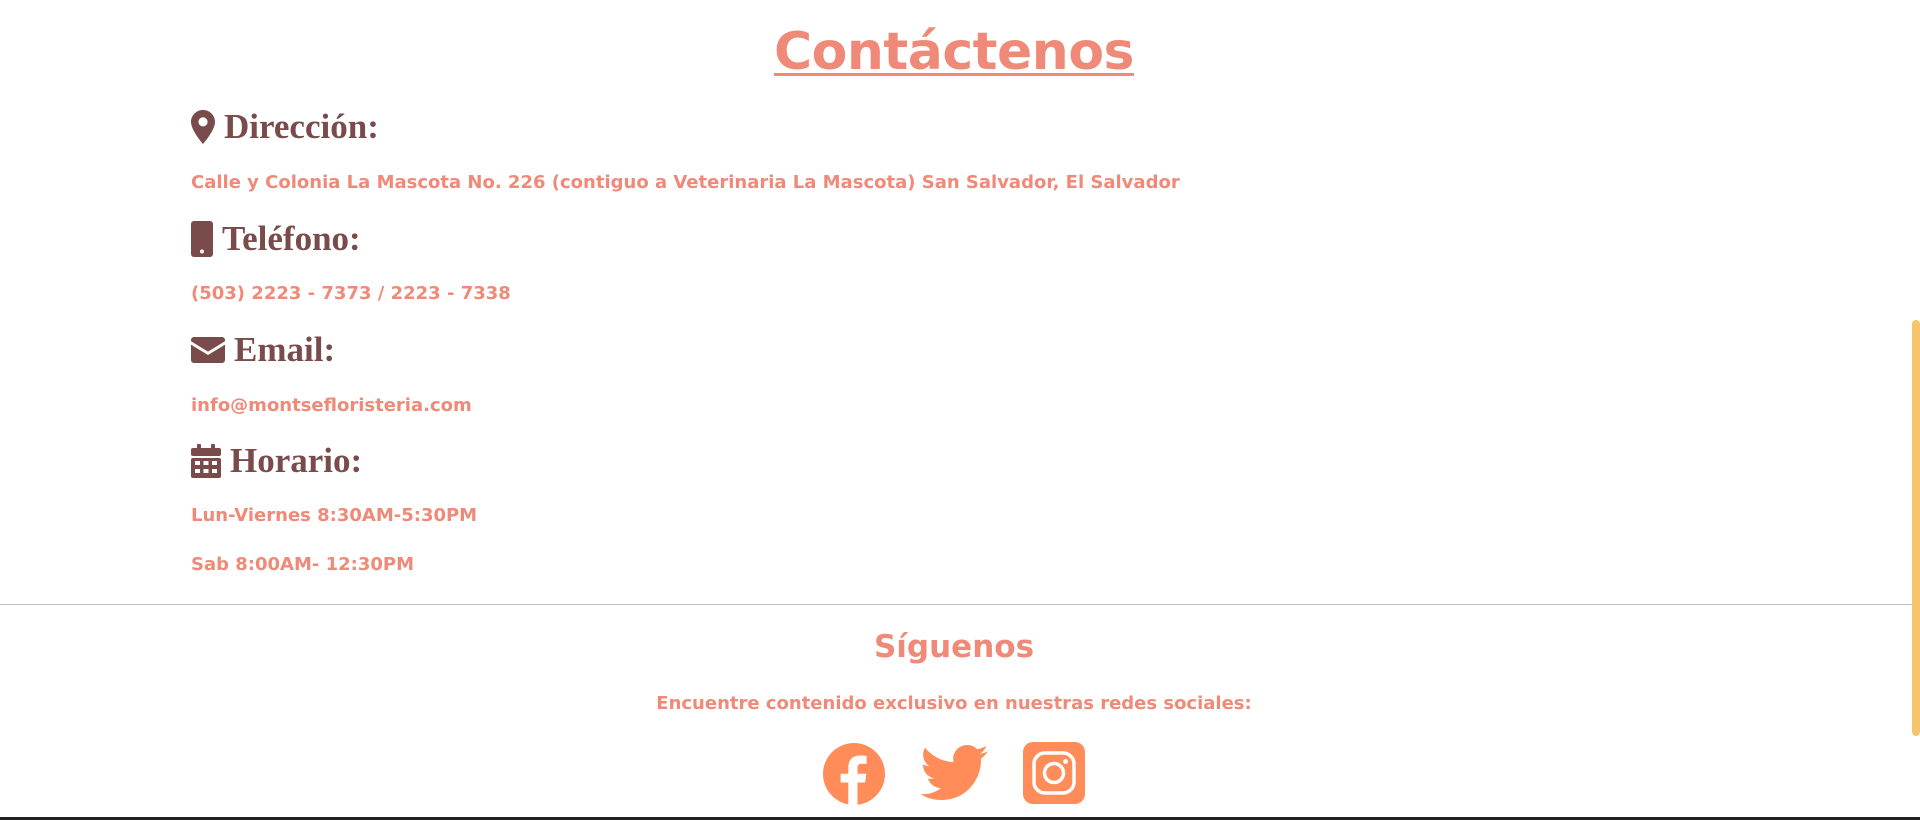 The height and width of the screenshot is (820, 1920). I want to click on envelope-icon, so click(208, 350).